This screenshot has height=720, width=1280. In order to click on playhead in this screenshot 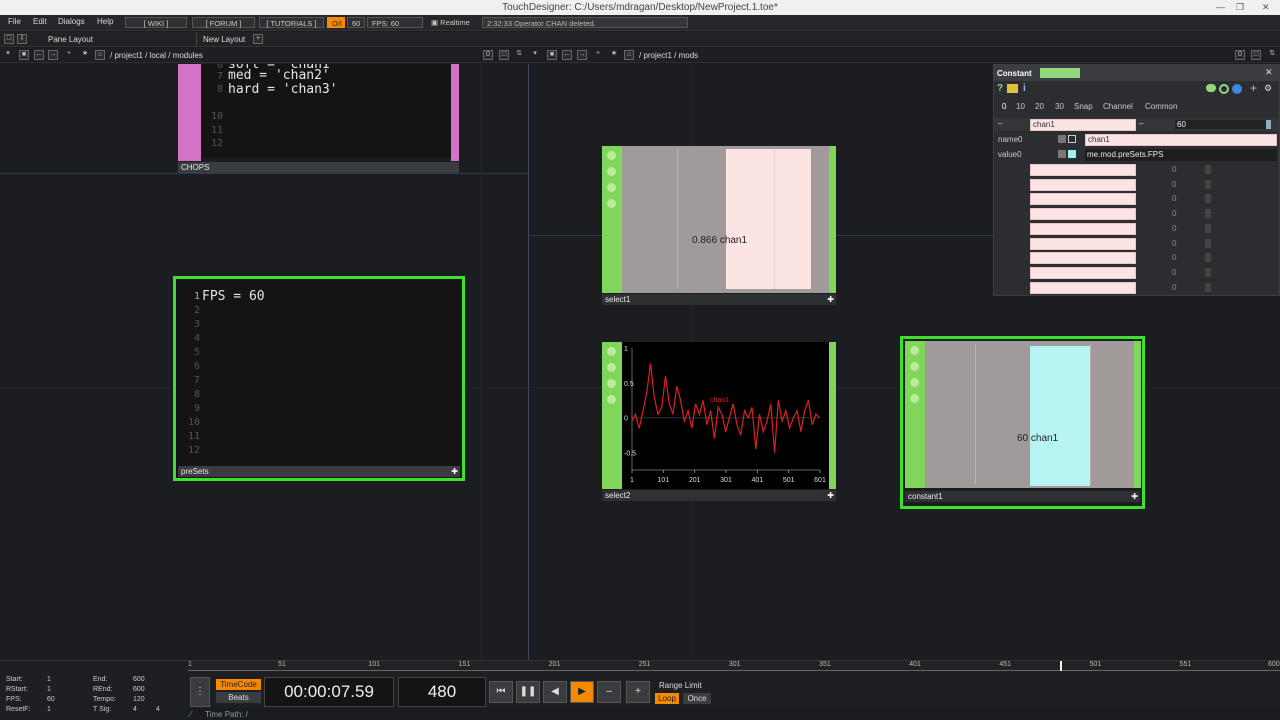, I will do `click(1061, 666)`.